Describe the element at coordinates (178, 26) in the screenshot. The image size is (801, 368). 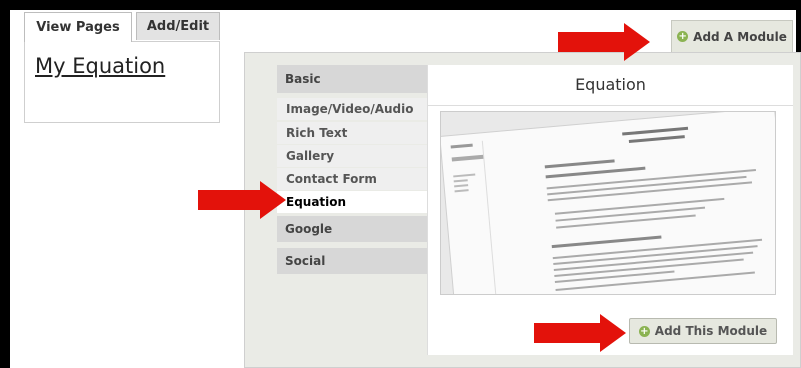
I see `tab-add-edit: Add/Edit` at that location.